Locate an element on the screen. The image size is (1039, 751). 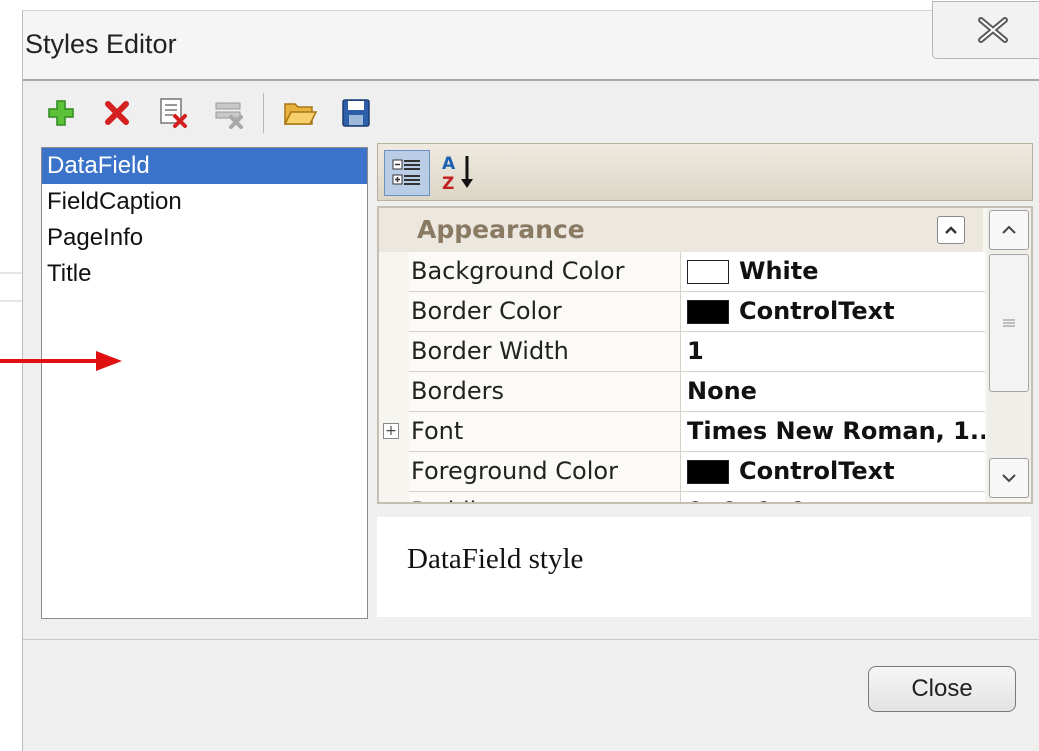
property-row: Border Color ControlText is located at coordinates (697, 312).